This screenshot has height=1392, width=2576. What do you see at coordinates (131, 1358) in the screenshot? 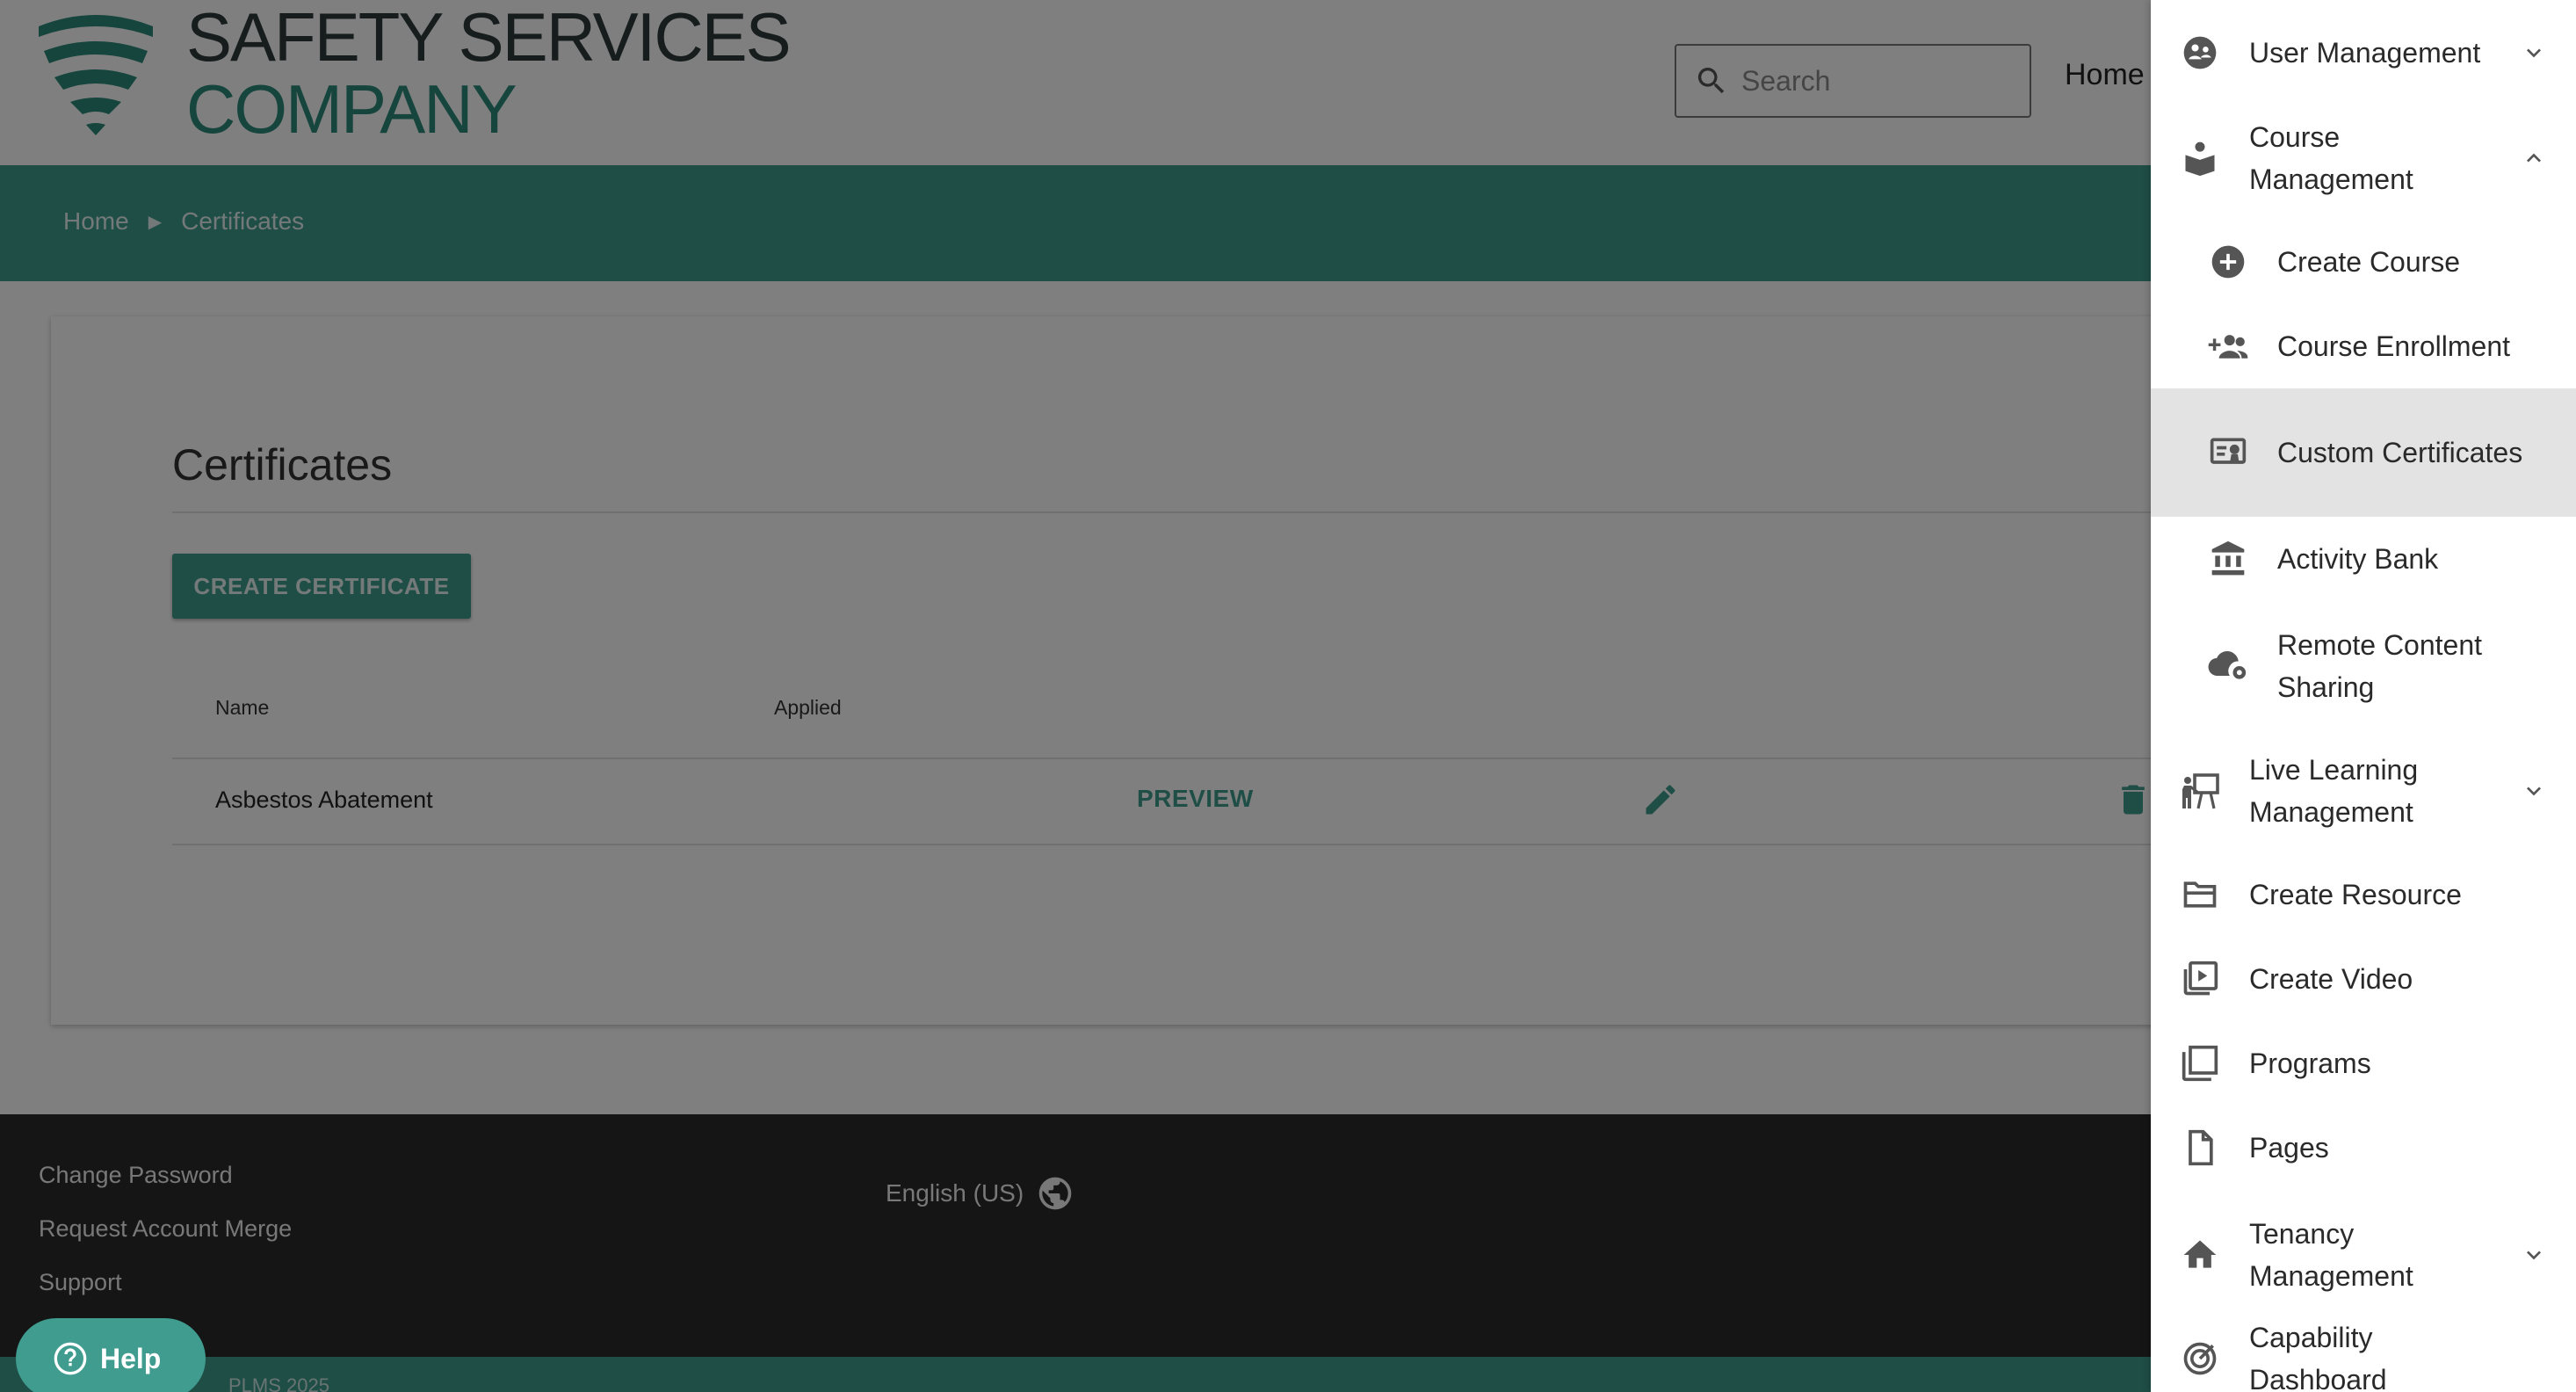
I see `help-label: Help` at bounding box center [131, 1358].